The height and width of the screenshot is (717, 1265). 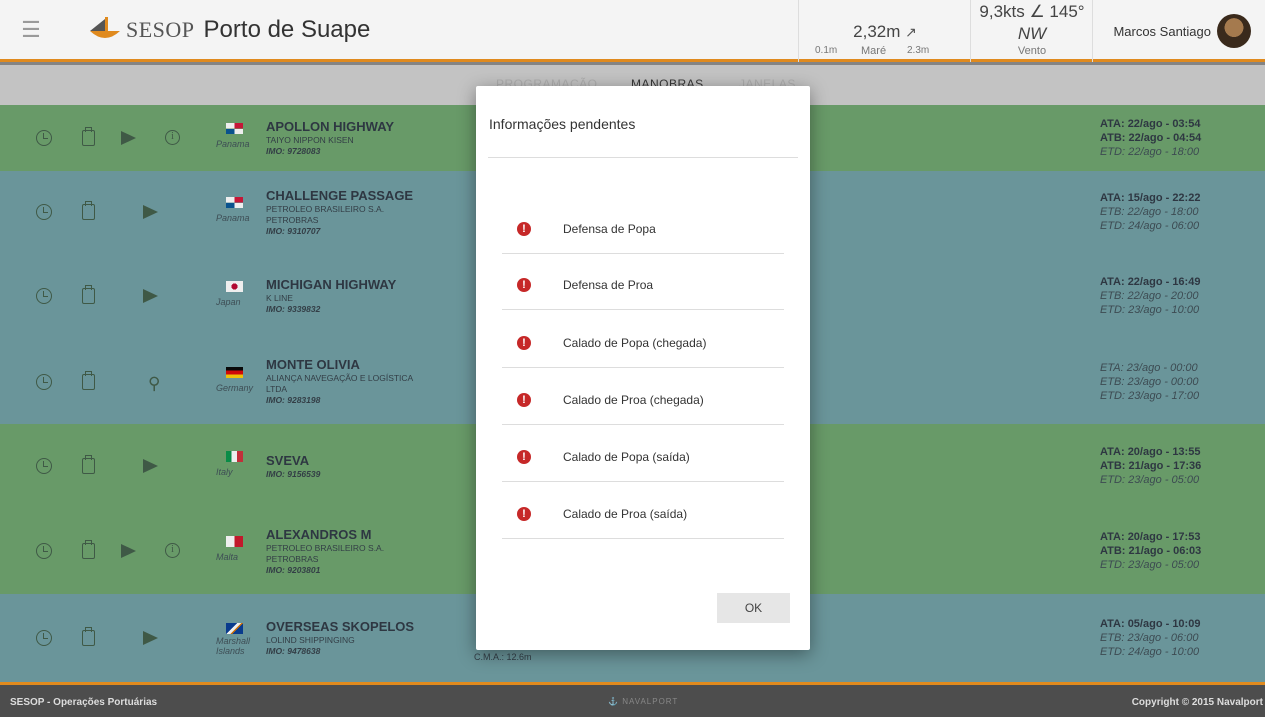 I want to click on pending-item-label: Defensa de Proa, so click(x=608, y=285).